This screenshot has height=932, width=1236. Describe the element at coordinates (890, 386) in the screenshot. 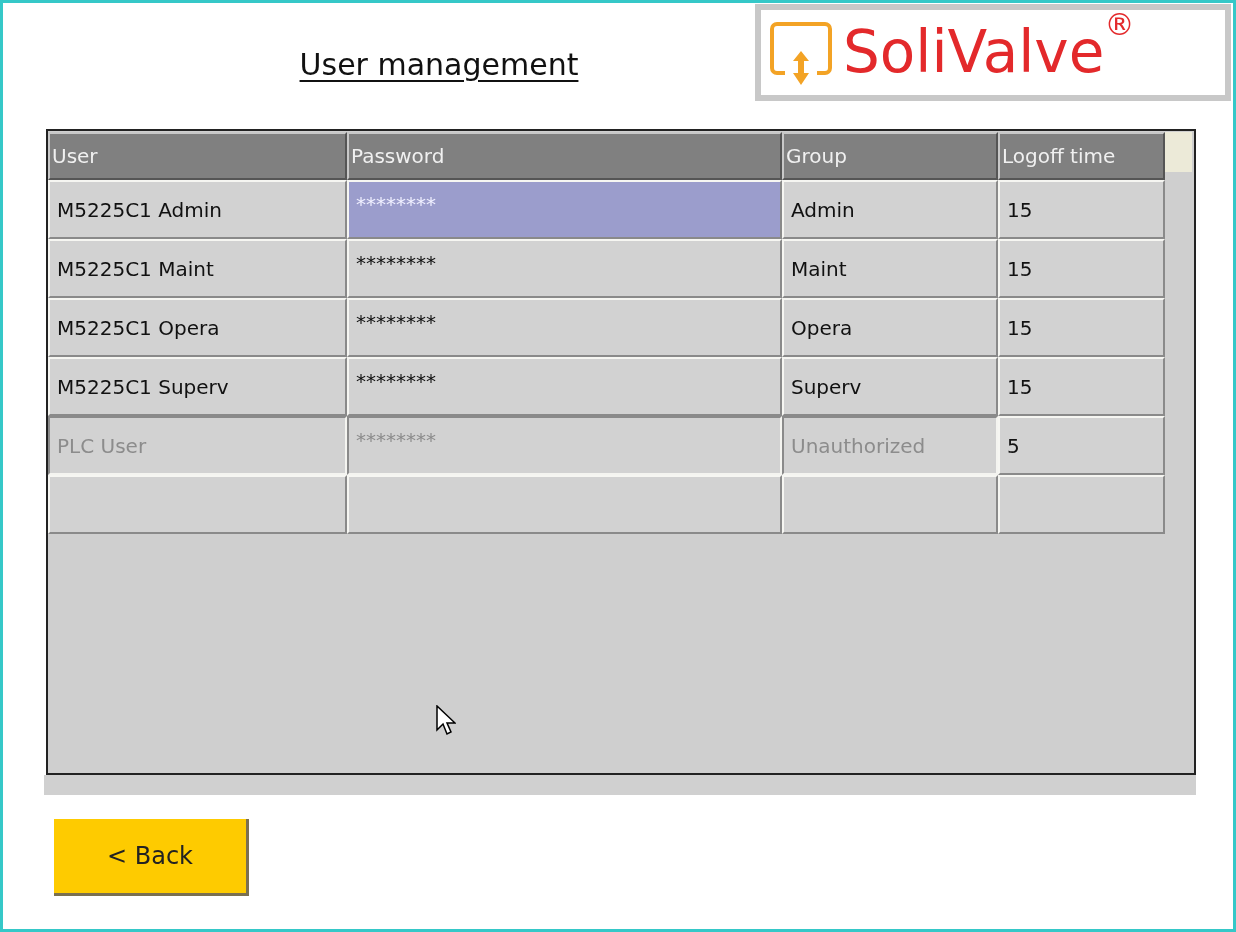

I see `table-cell: Superv` at that location.